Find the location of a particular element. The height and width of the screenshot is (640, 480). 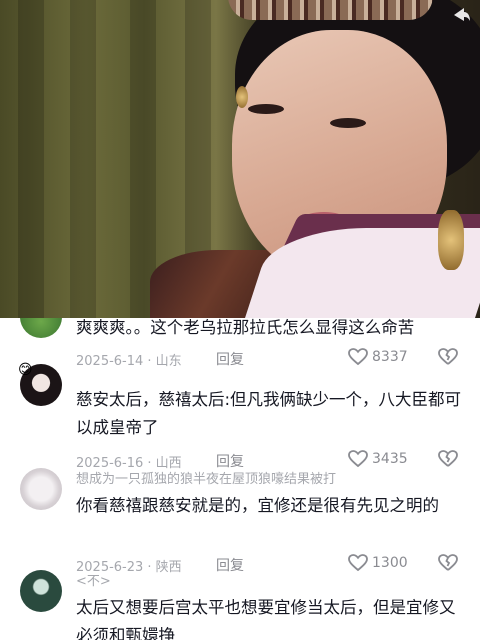

comment-meta: 2025-6-14 · 山东 回复 8337 is located at coordinates (276, 359).